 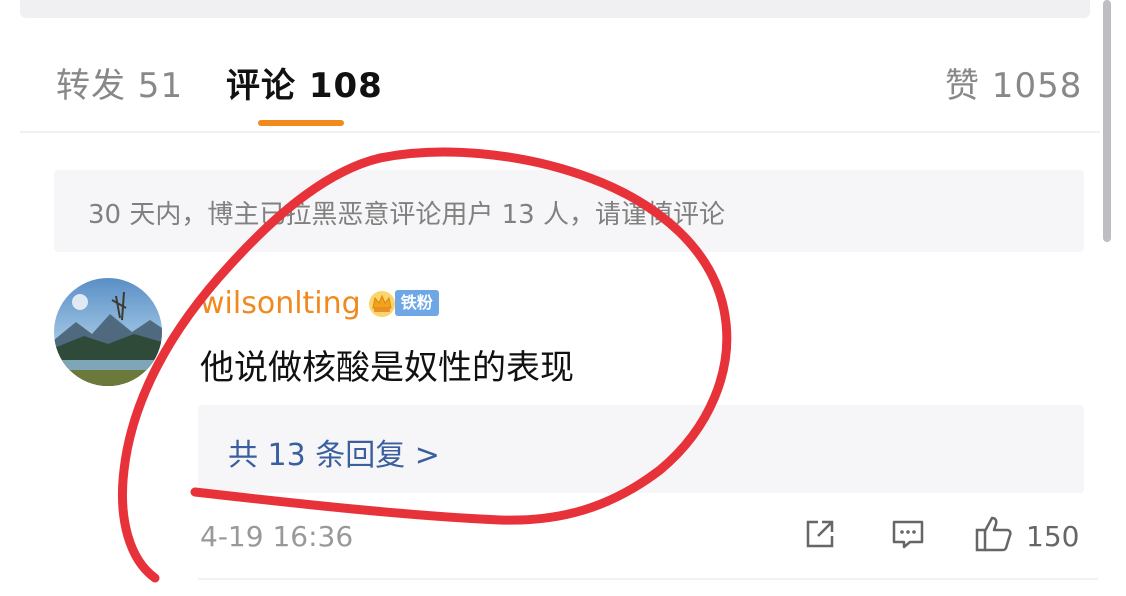 I want to click on reply-button, so click(x=908, y=536).